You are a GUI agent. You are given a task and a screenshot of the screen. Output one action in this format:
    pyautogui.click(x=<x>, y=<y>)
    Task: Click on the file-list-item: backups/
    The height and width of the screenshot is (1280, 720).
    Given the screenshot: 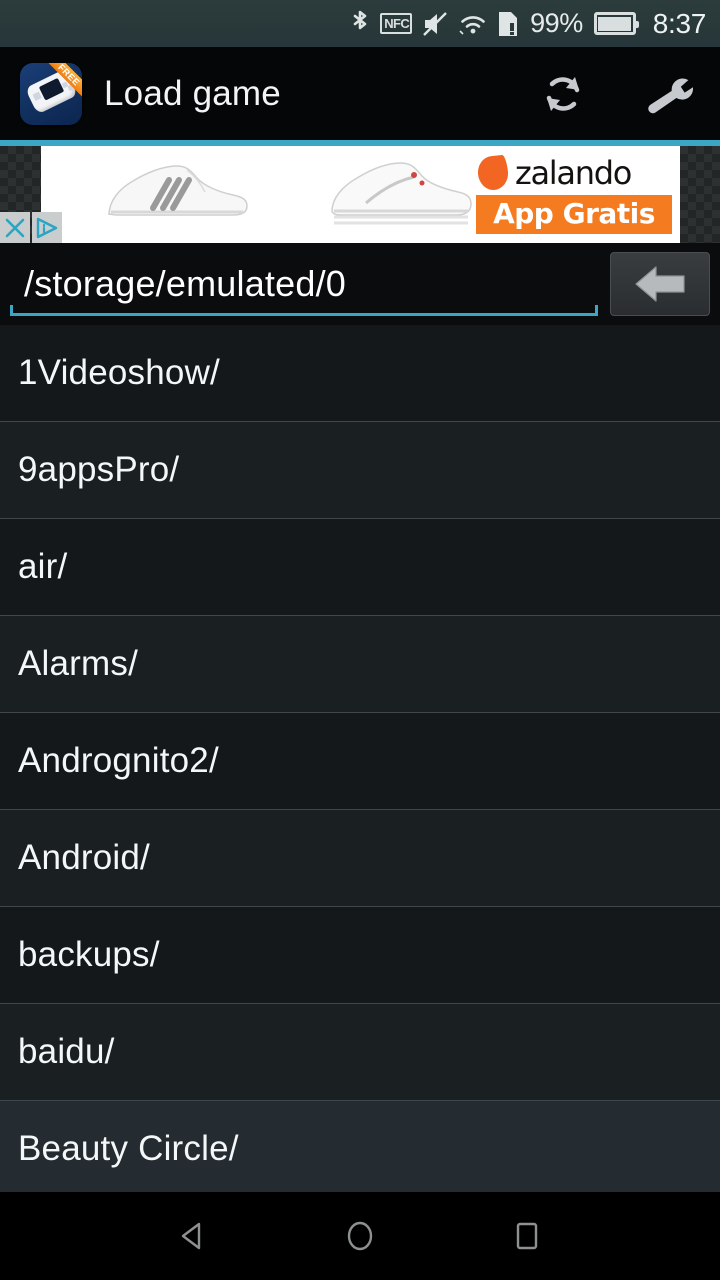 What is the action you would take?
    pyautogui.click(x=360, y=955)
    